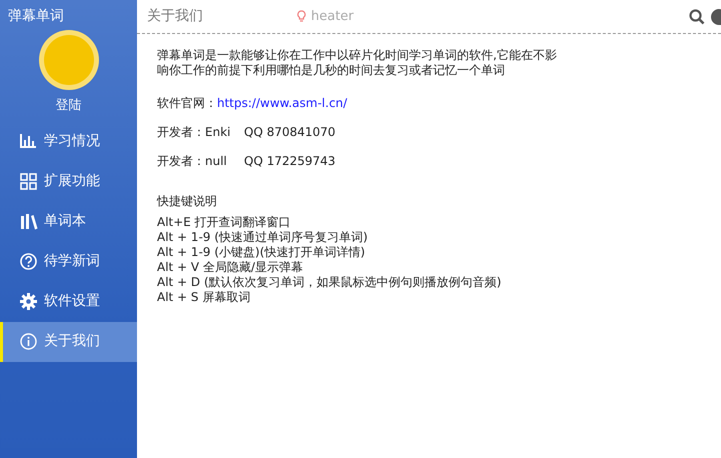 The height and width of the screenshot is (458, 721). Describe the element at coordinates (230, 267) in the screenshot. I see `shortcut-line: Alt + V 全局隐藏/显示弹幕` at that location.